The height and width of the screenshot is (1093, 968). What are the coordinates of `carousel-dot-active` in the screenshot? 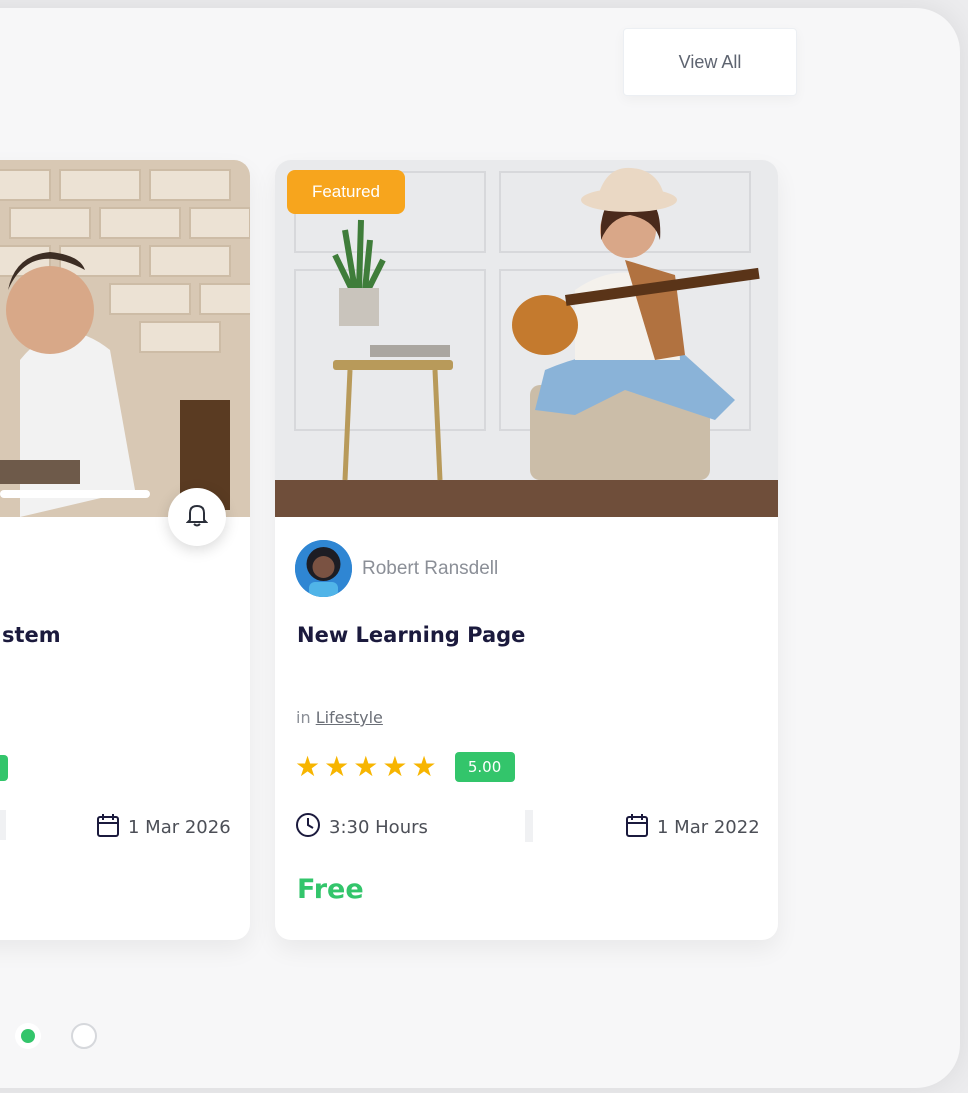 It's located at (28, 1036).